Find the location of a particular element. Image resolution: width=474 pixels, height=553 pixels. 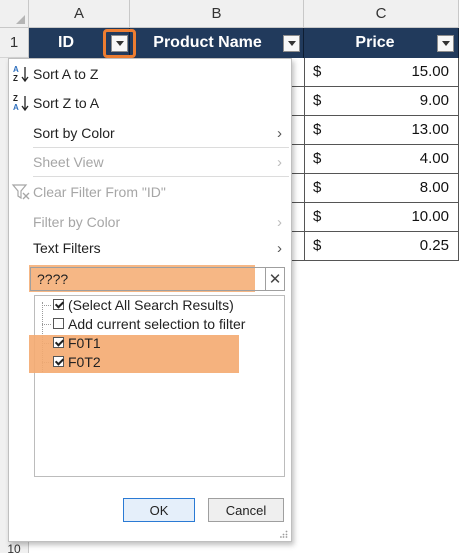

column-letter: C is located at coordinates (381, 13).